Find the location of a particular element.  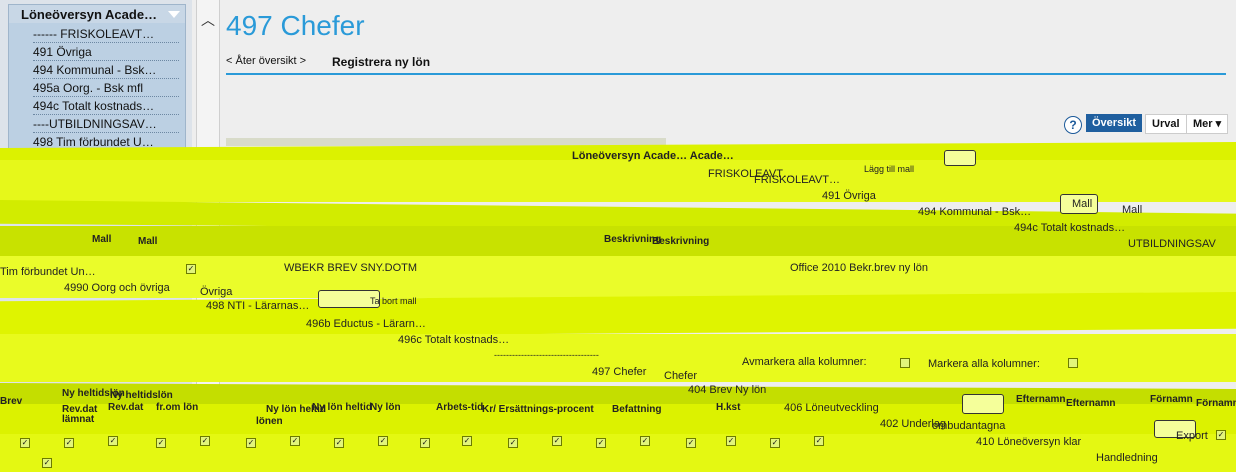

glitch-text: WBEKR BREV SNY.DOTM is located at coordinates (351, 268).